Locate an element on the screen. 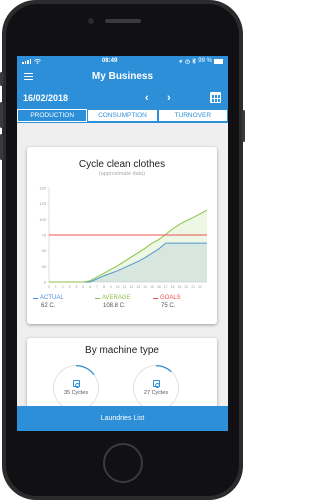 This screenshot has height=500, width=320. app-bar: My Business is located at coordinates (122, 76).